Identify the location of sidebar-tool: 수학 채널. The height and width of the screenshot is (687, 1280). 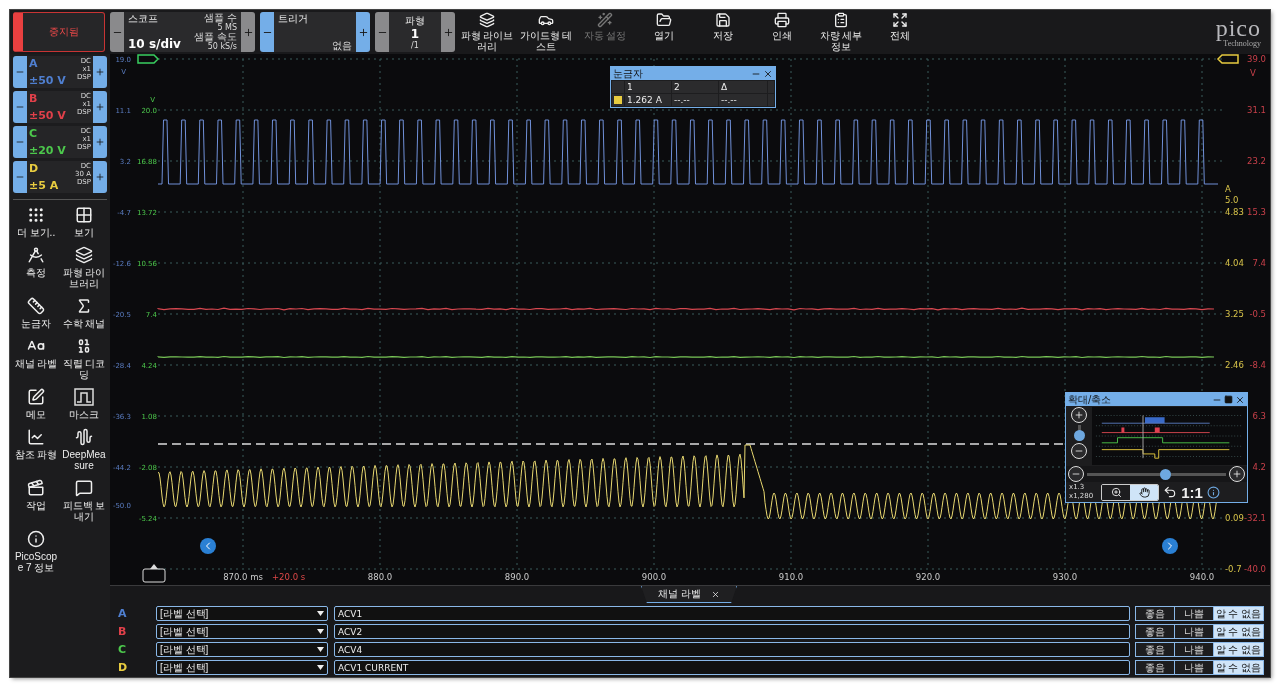
(84, 313).